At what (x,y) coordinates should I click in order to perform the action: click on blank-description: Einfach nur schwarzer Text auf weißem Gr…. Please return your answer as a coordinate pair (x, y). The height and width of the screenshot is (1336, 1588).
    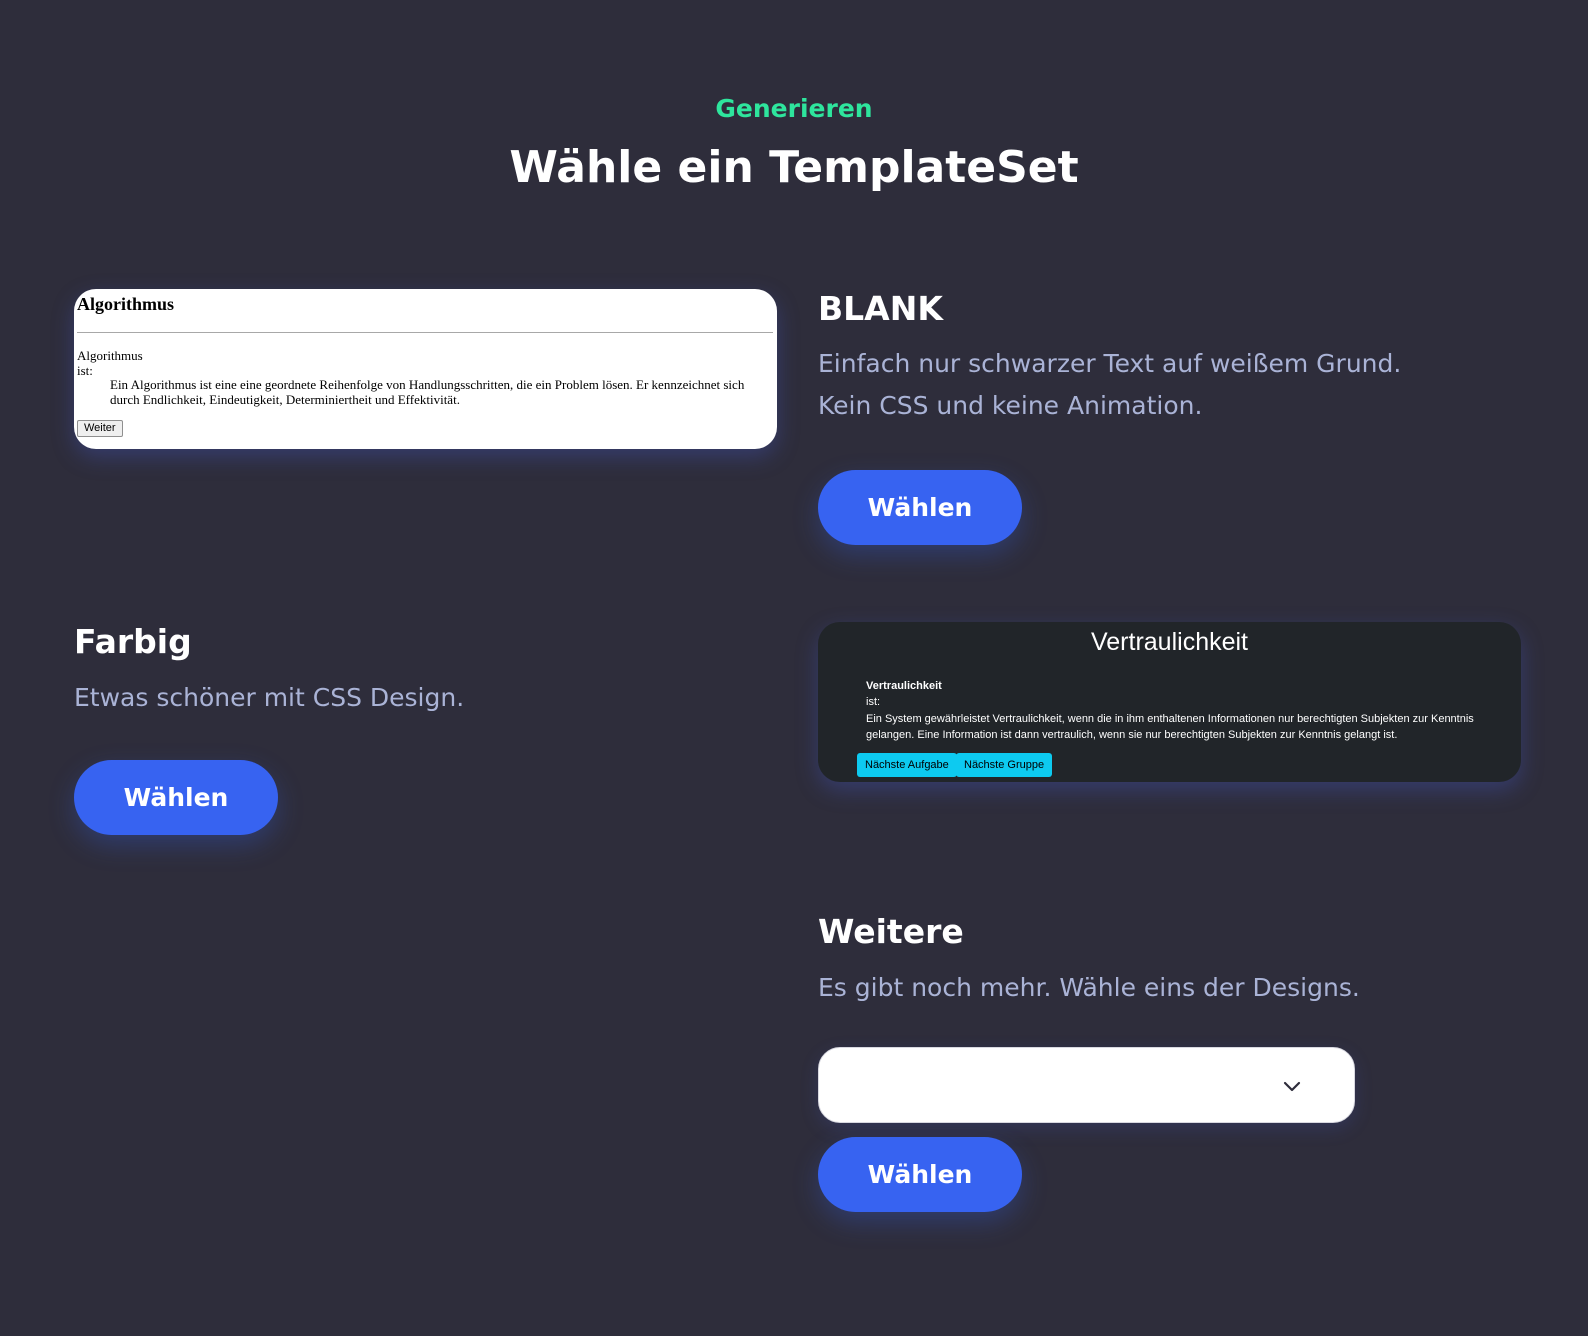
    Looking at the image, I should click on (1109, 385).